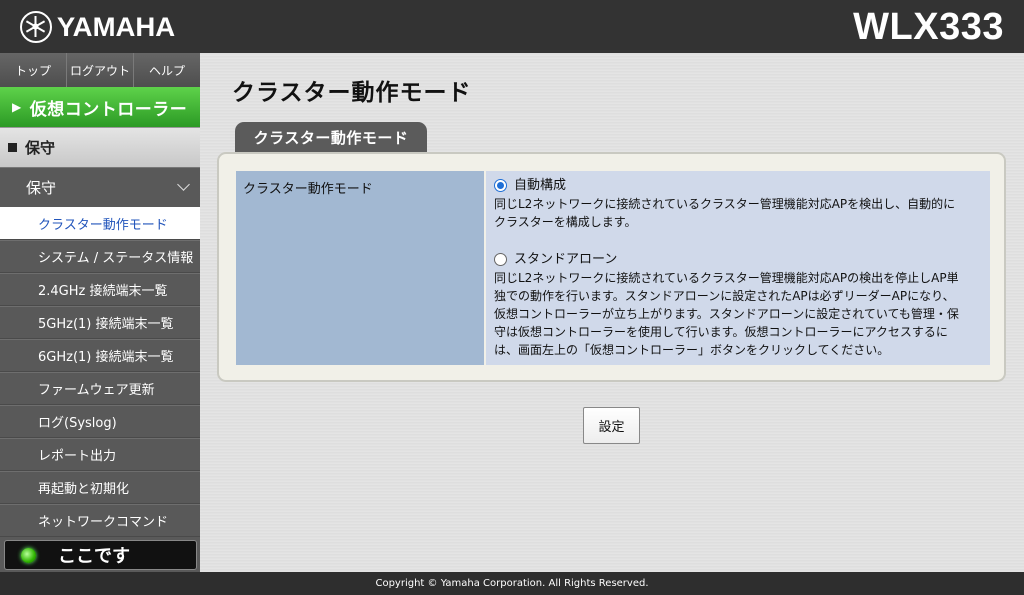  I want to click on menu-group-maintenance: 保守, so click(100, 187).